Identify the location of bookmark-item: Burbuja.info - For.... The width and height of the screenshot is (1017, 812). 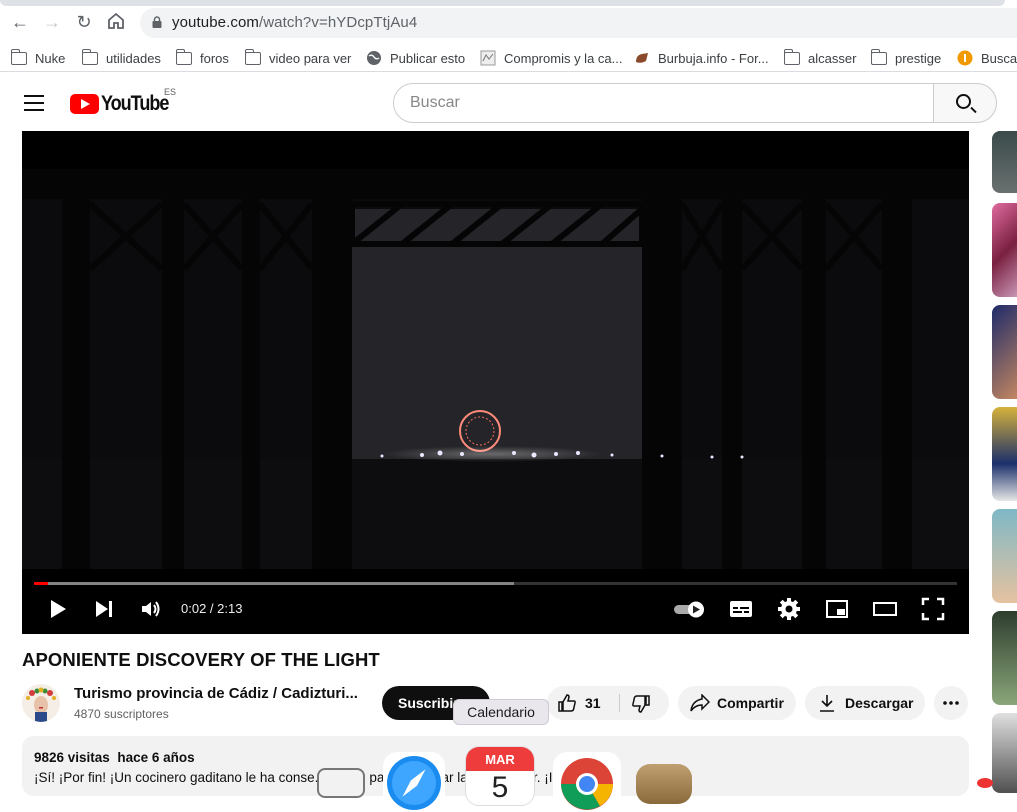
(701, 58).